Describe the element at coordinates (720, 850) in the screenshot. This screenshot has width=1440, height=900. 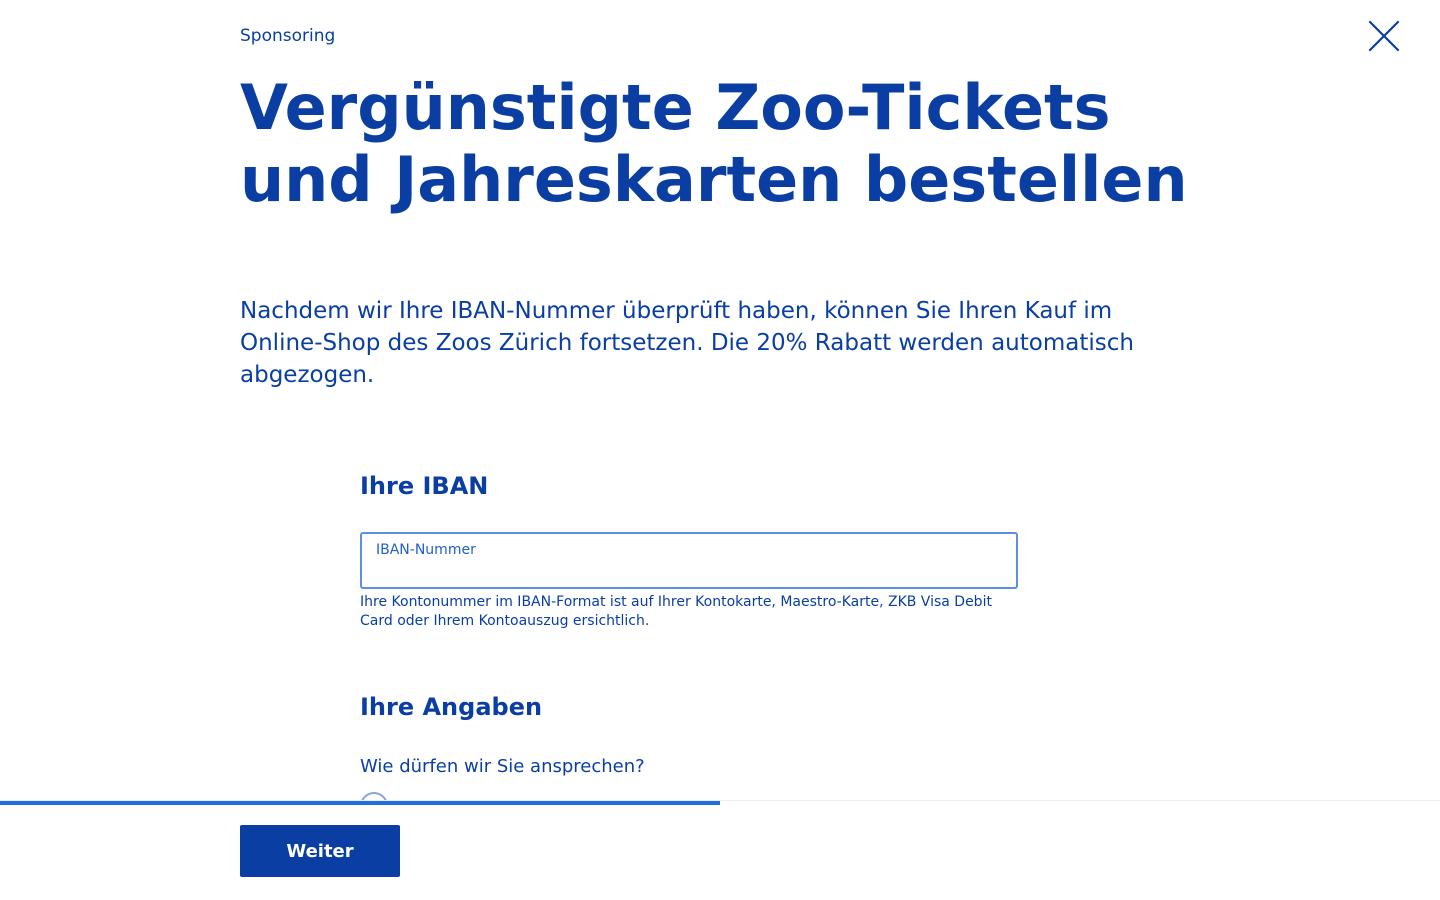
I see `footer-bar: Weiter` at that location.